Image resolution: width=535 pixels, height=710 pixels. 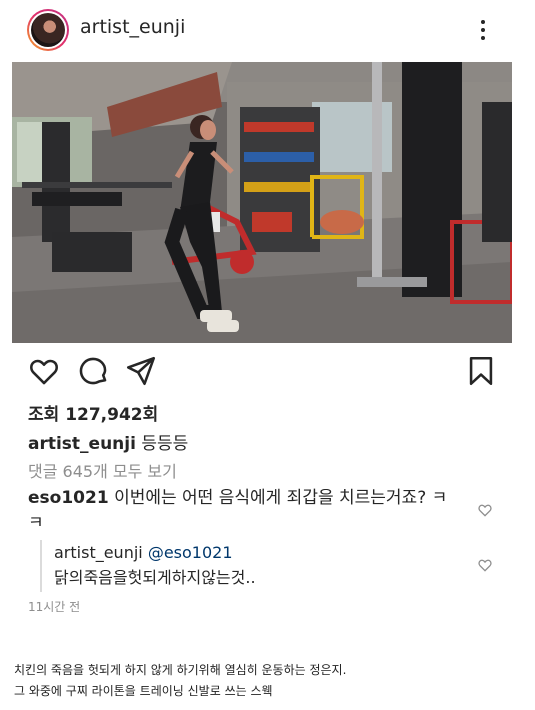 I want to click on timestamp: 11시간 전, so click(x=54, y=607).